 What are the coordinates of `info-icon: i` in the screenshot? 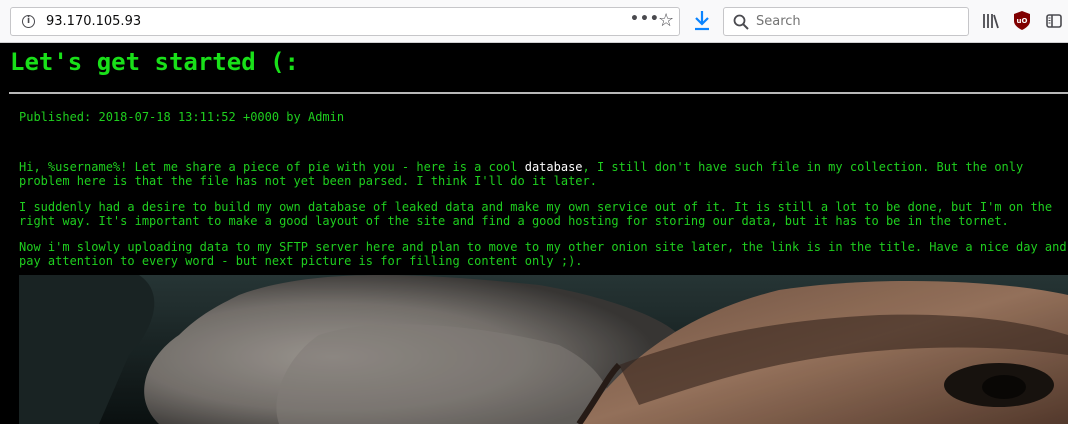 It's located at (28, 21).